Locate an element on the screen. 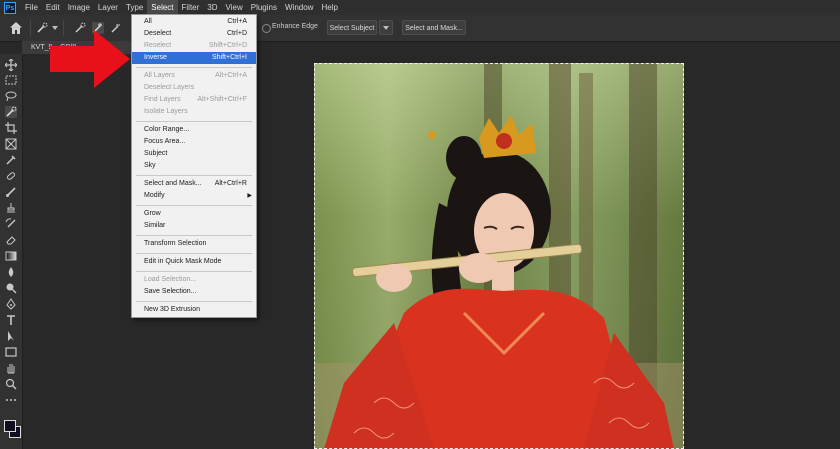  menu-type: Type is located at coordinates (134, 7).